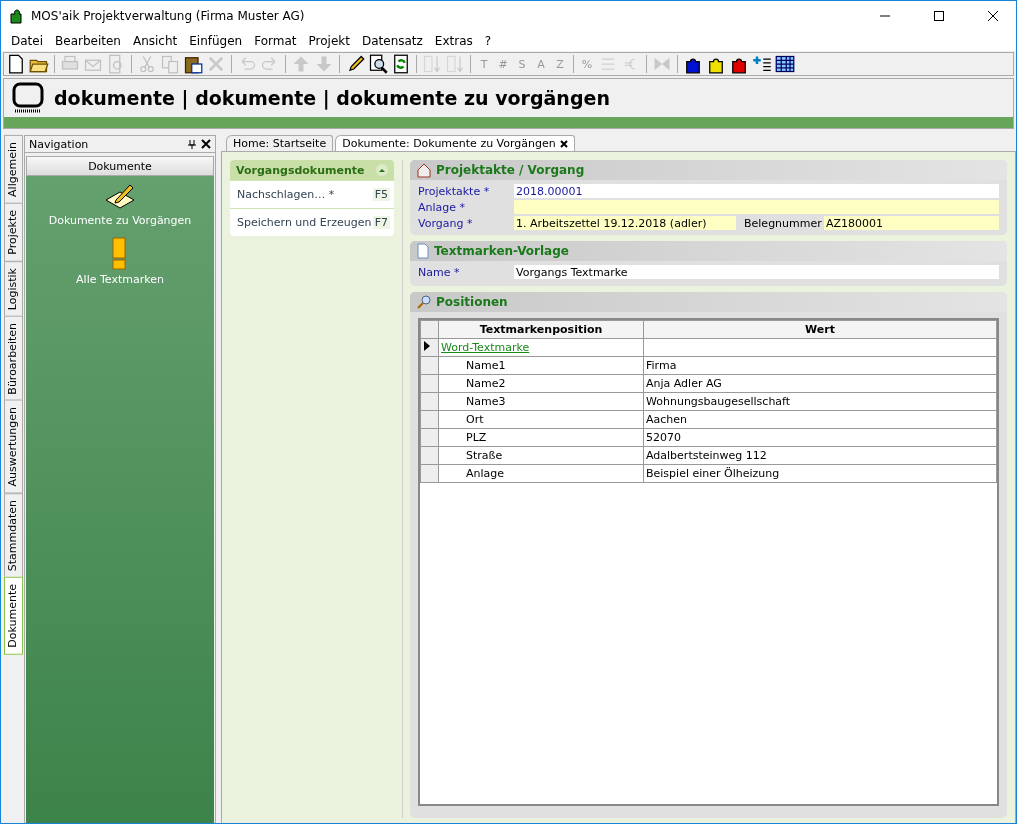 The image size is (1017, 824). I want to click on table-cell: Firma, so click(820, 365).